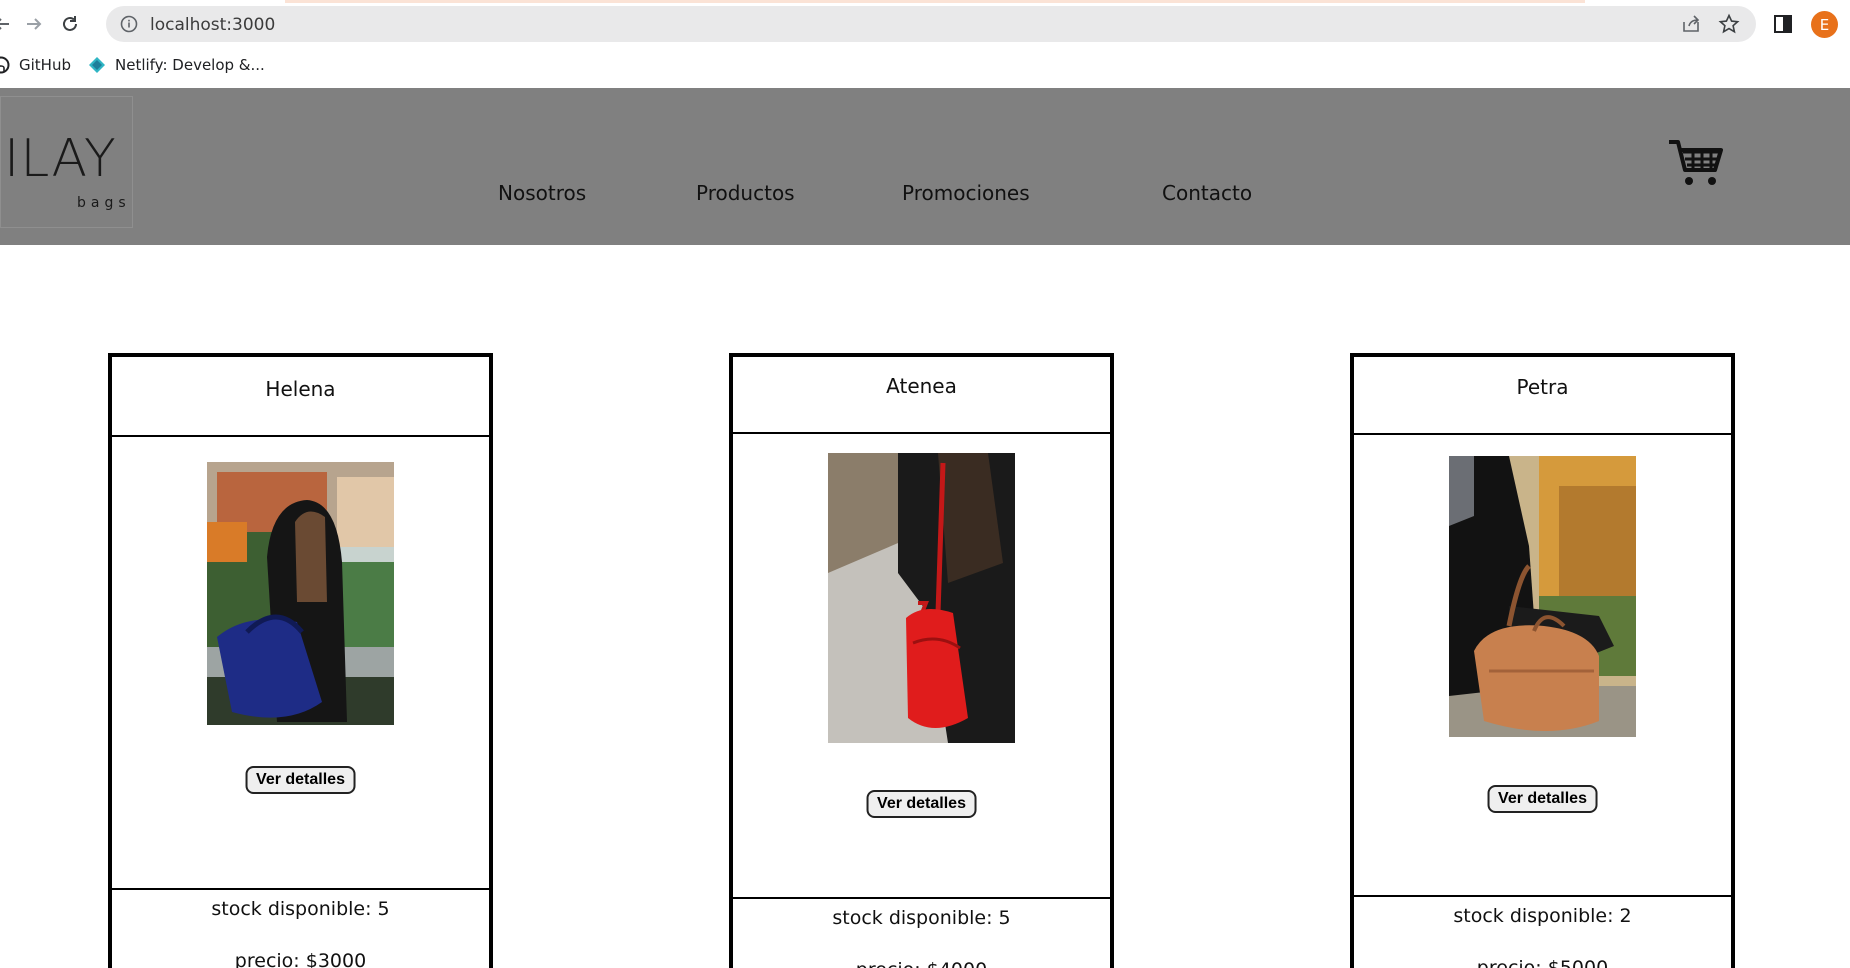  I want to click on github-icon, so click(5, 65).